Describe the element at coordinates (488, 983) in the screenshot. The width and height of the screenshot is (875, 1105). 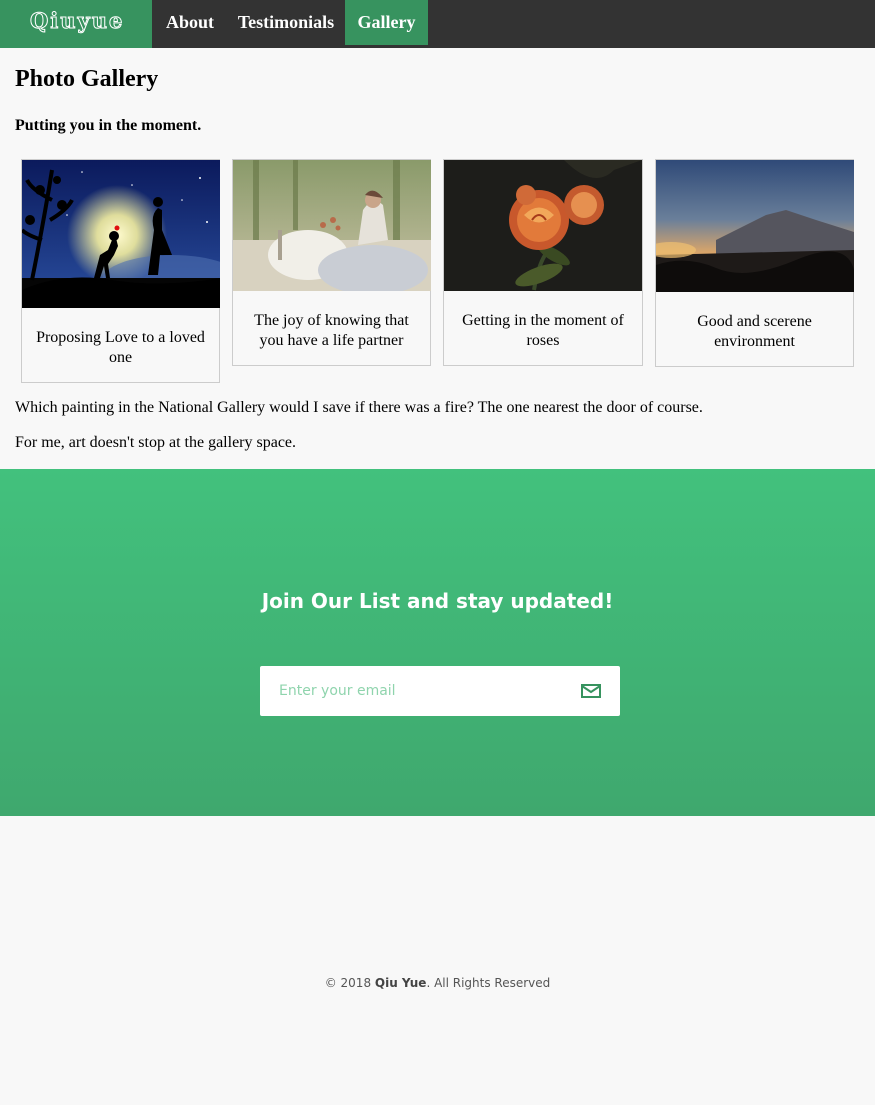
I see `footer-suffix: . All Rights Reserved` at that location.